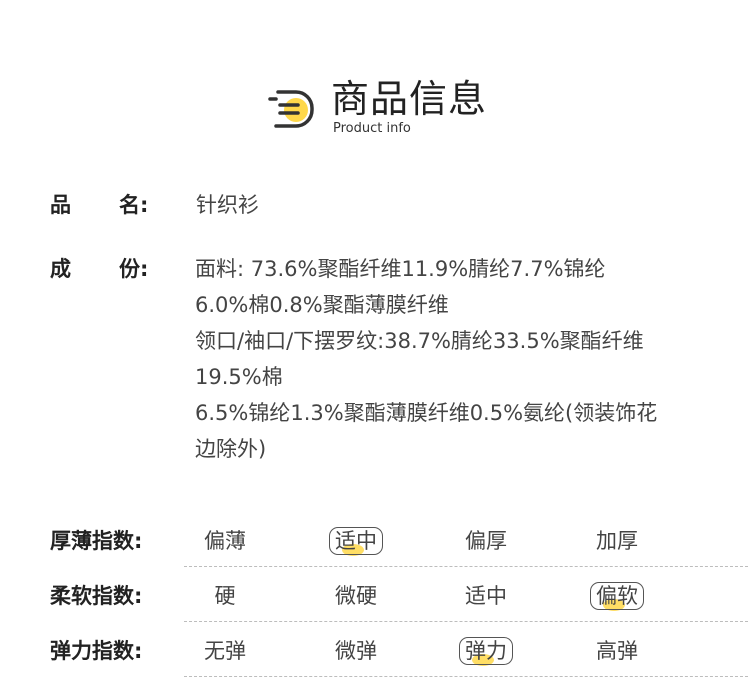 The width and height of the screenshot is (750, 678). I want to click on info-list-icon, so click(291, 109).